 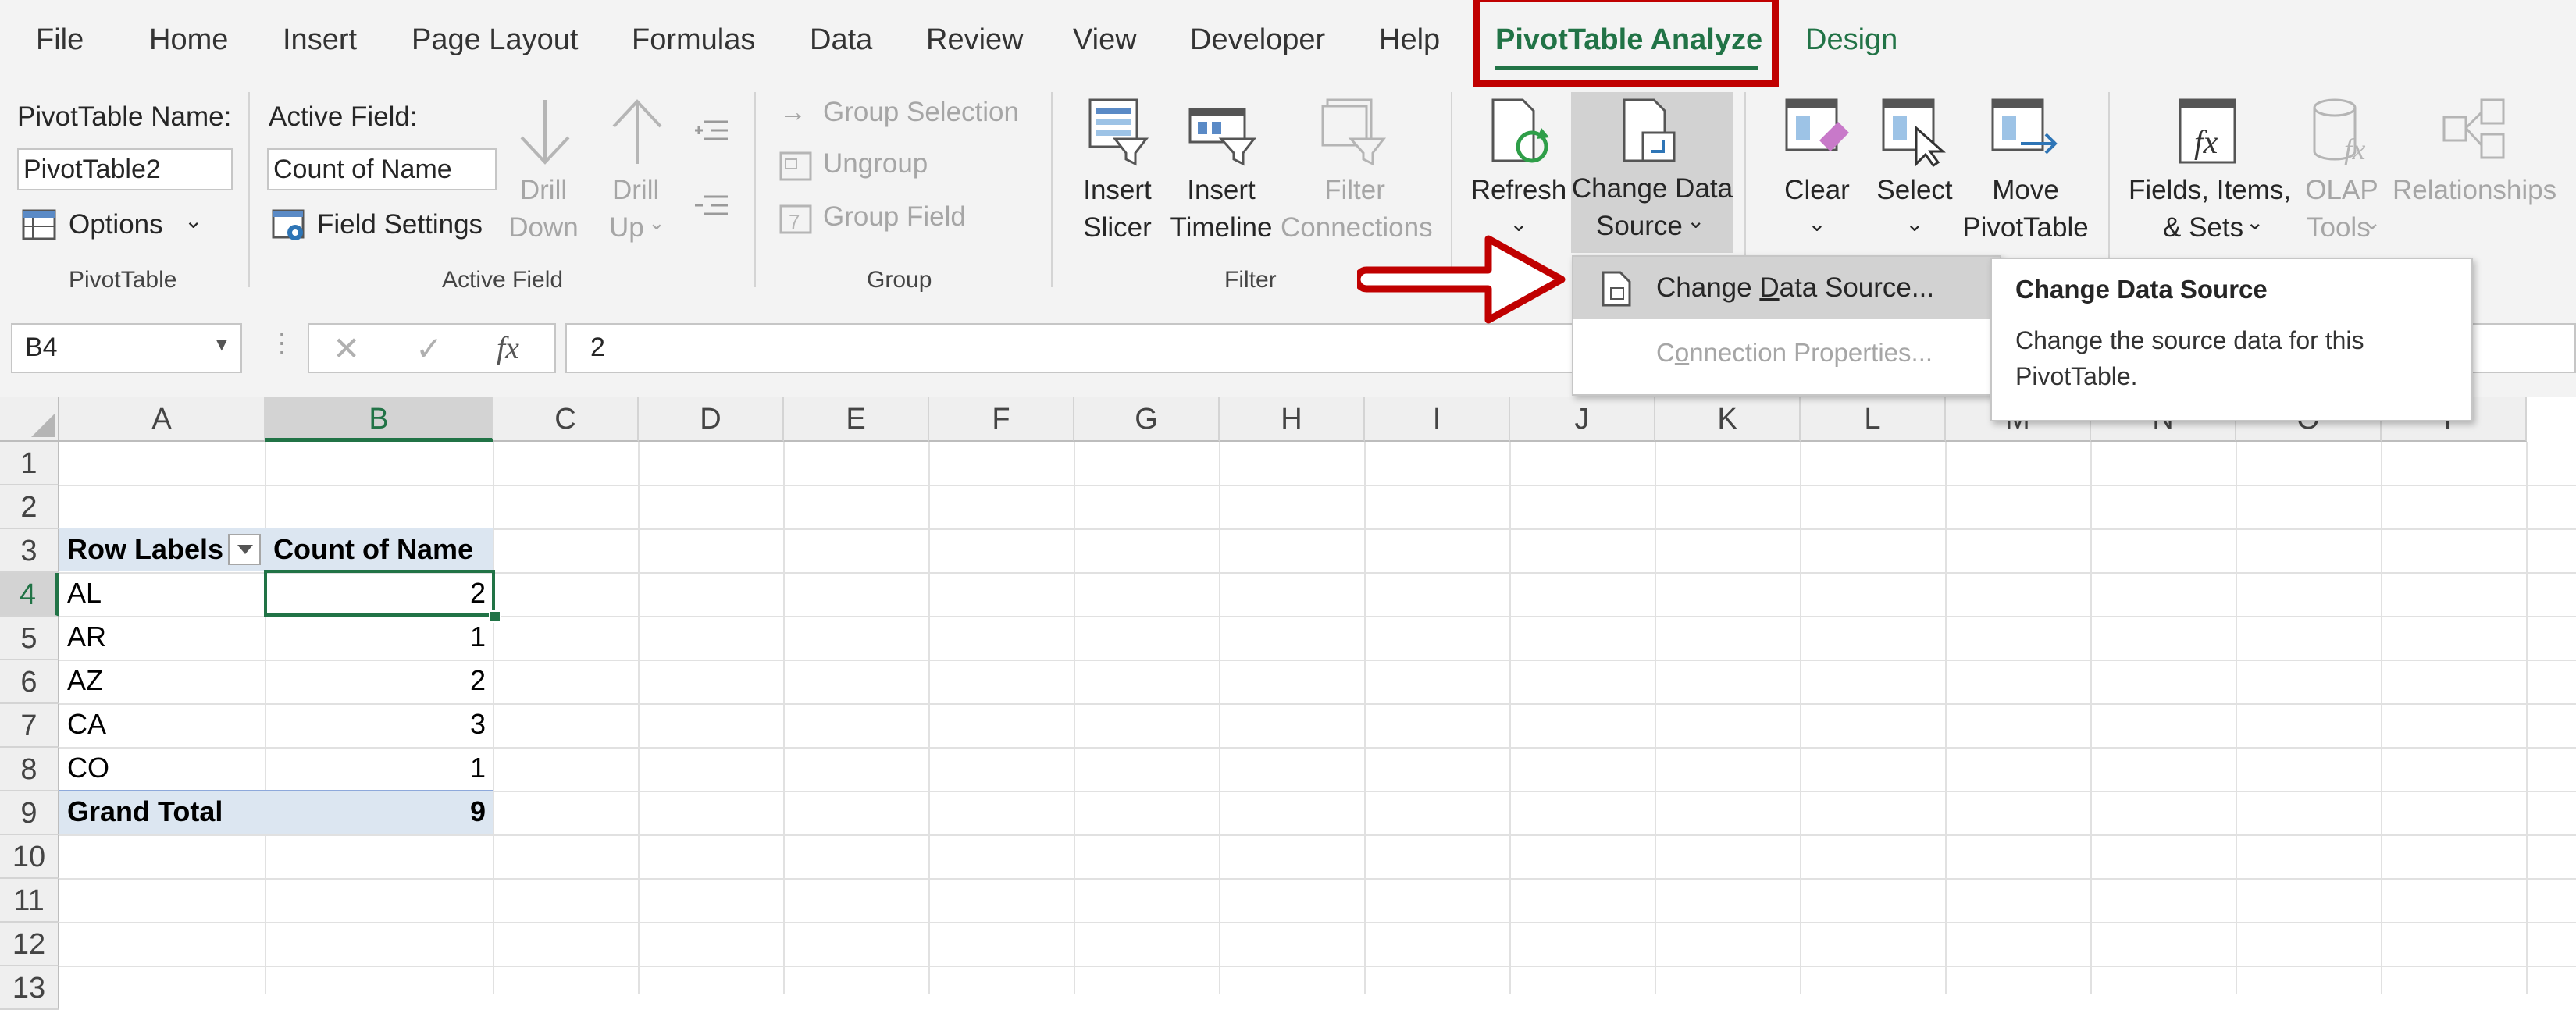 I want to click on cancel-icon: ✕, so click(x=346, y=348).